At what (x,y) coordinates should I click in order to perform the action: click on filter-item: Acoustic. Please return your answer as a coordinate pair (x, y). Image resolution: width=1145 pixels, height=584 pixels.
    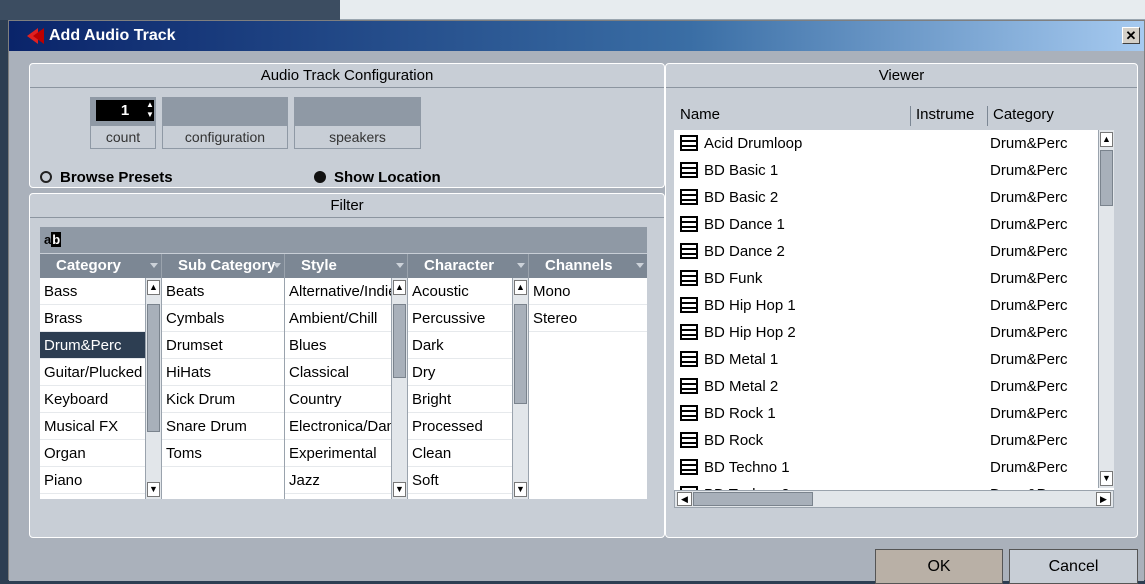
    Looking at the image, I should click on (460, 291).